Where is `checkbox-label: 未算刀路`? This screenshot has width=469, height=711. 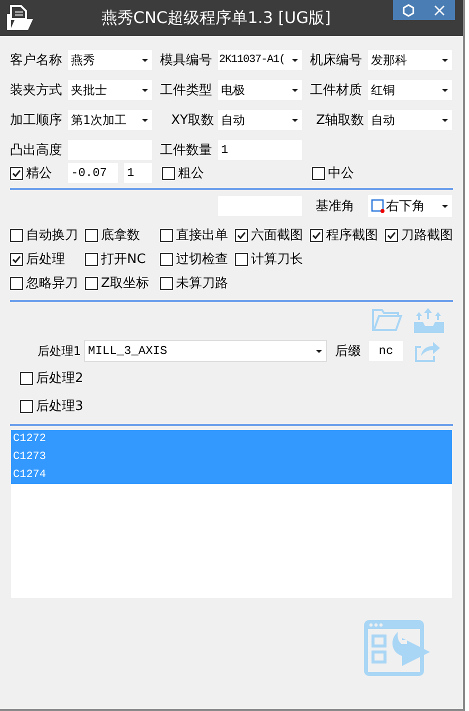
checkbox-label: 未算刀路 is located at coordinates (202, 283).